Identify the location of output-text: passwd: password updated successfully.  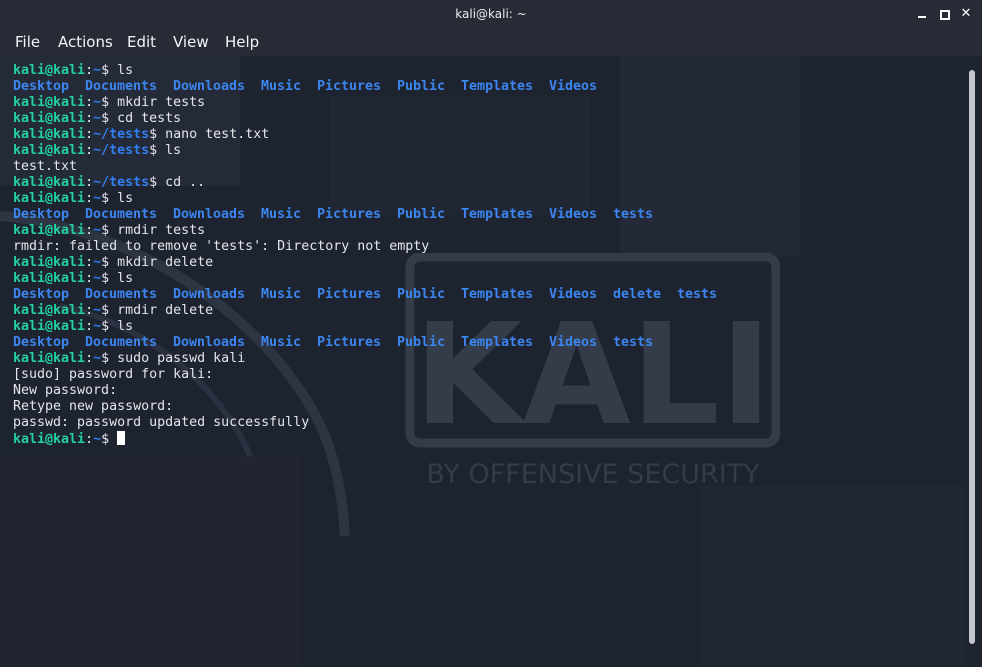
(161, 422).